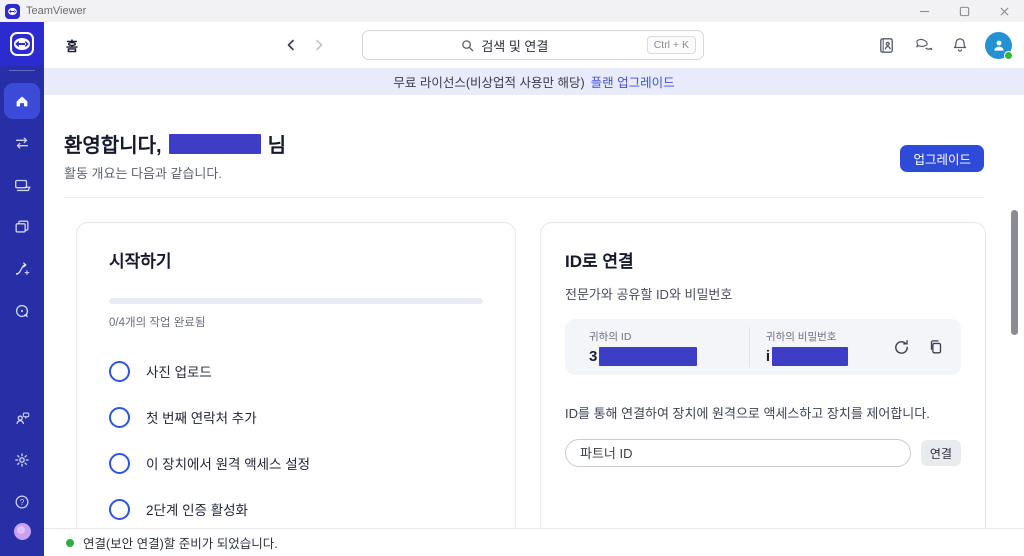  Describe the element at coordinates (738, 453) in the screenshot. I see `partner-id-input` at that location.